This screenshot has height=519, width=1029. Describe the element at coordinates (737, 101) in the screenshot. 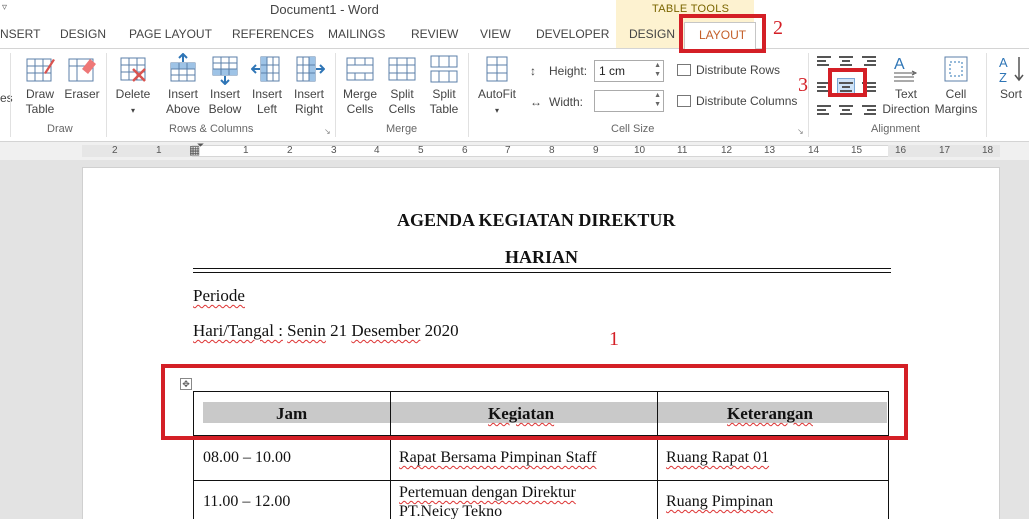

I see `distribute-columns-button: Distribute Columns` at that location.